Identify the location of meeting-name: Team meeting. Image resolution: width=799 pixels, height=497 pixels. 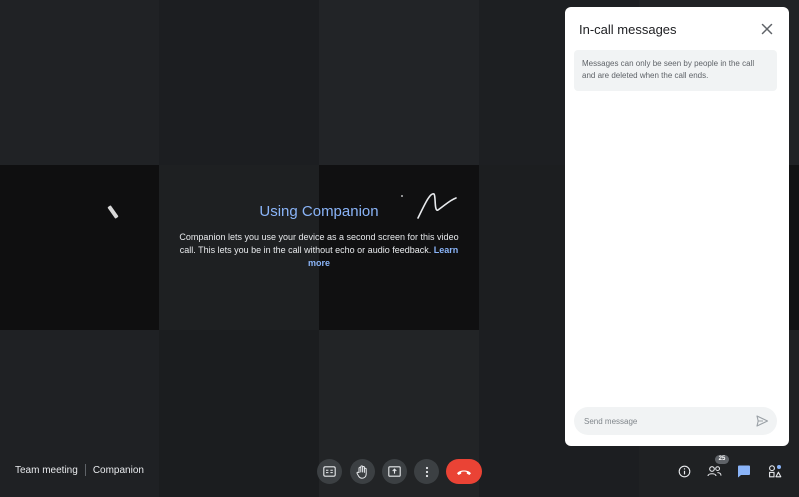
(46, 470).